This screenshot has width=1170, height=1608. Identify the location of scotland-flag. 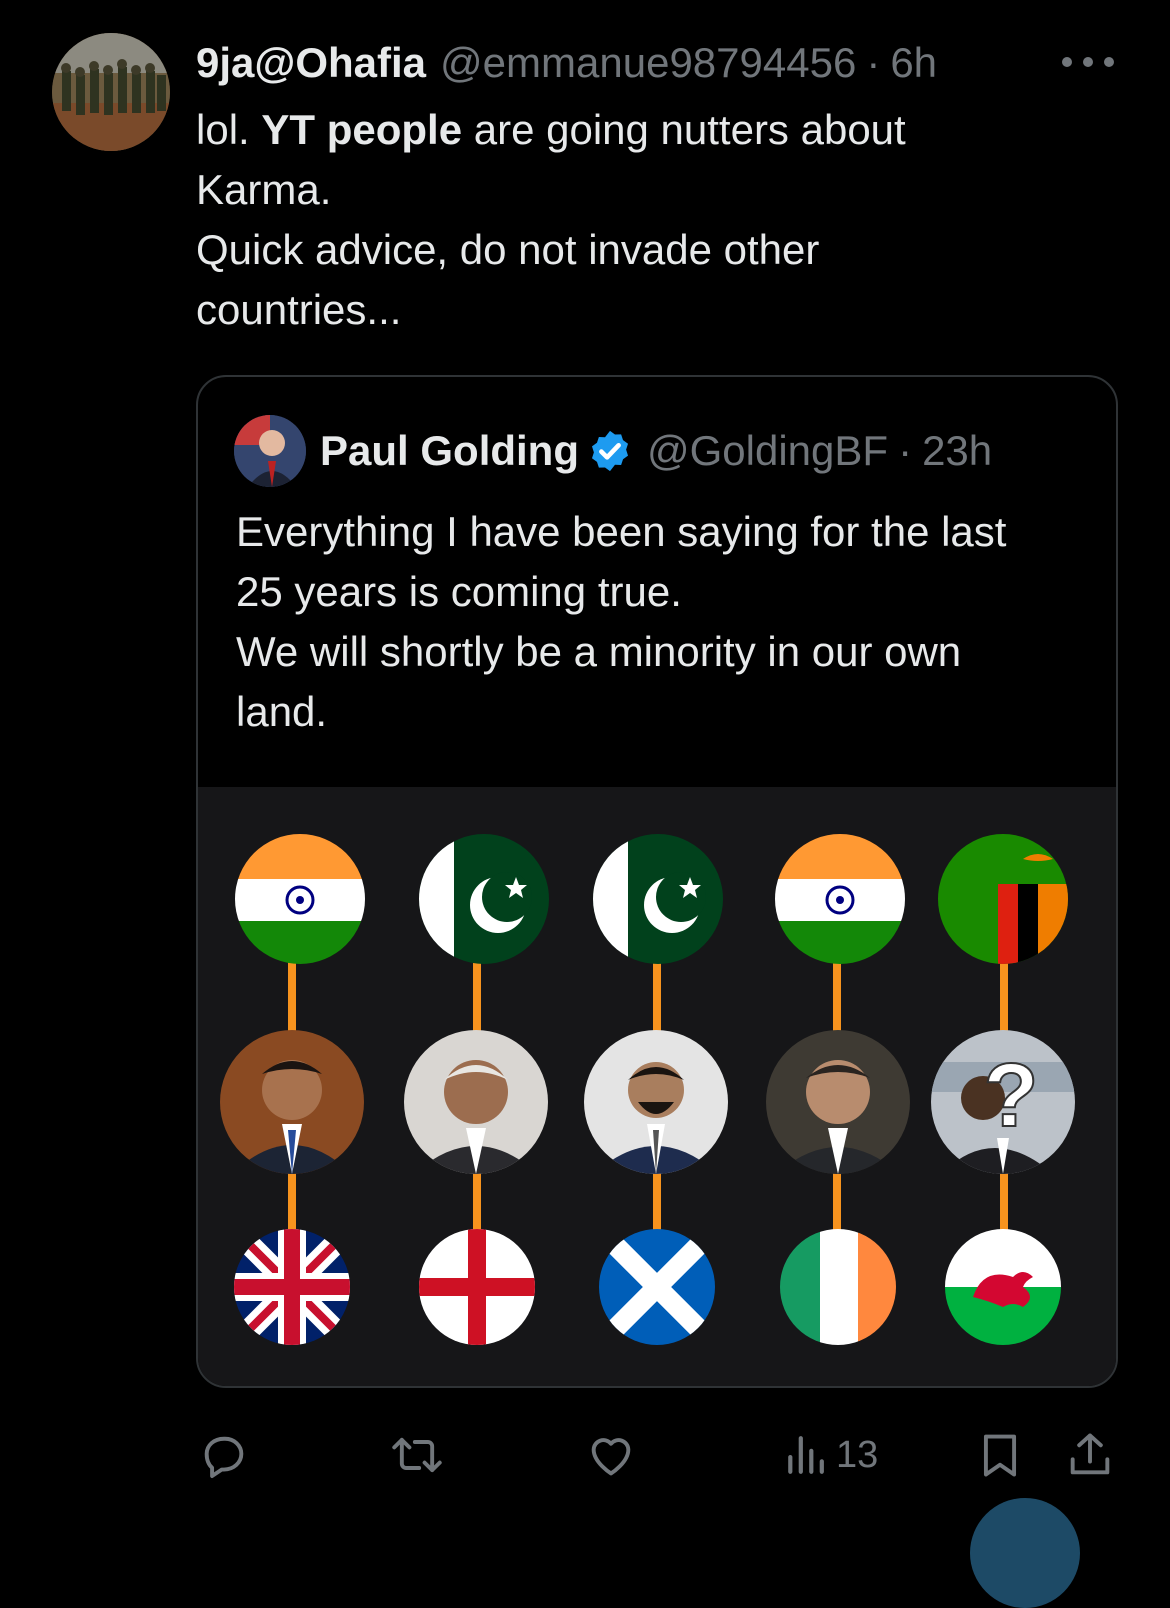
(657, 1287).